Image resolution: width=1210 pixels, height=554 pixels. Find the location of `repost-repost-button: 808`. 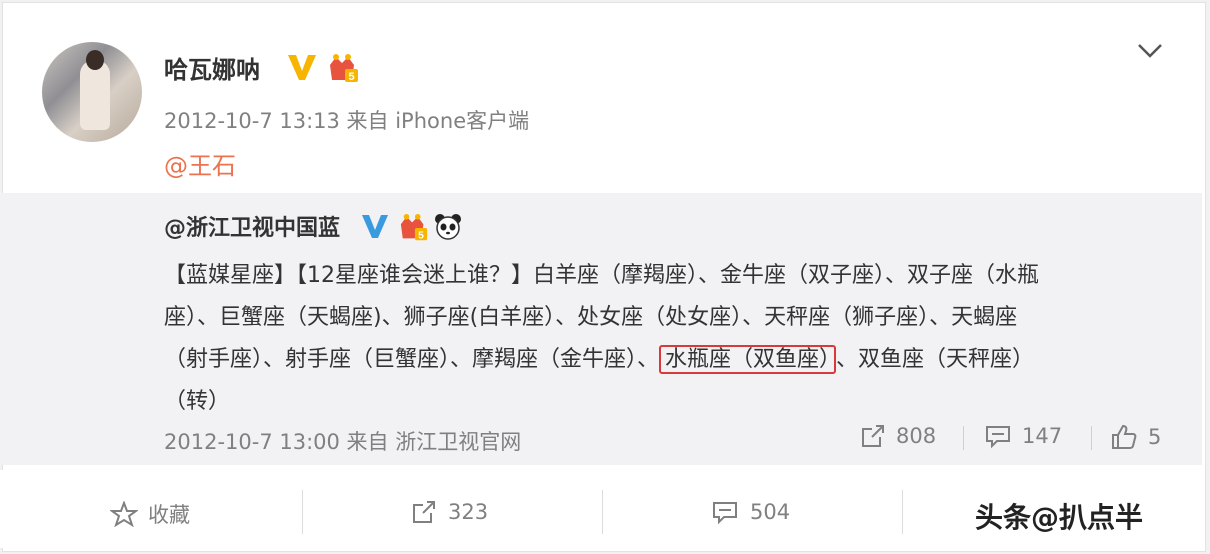

repost-repost-button: 808 is located at coordinates (898, 436).